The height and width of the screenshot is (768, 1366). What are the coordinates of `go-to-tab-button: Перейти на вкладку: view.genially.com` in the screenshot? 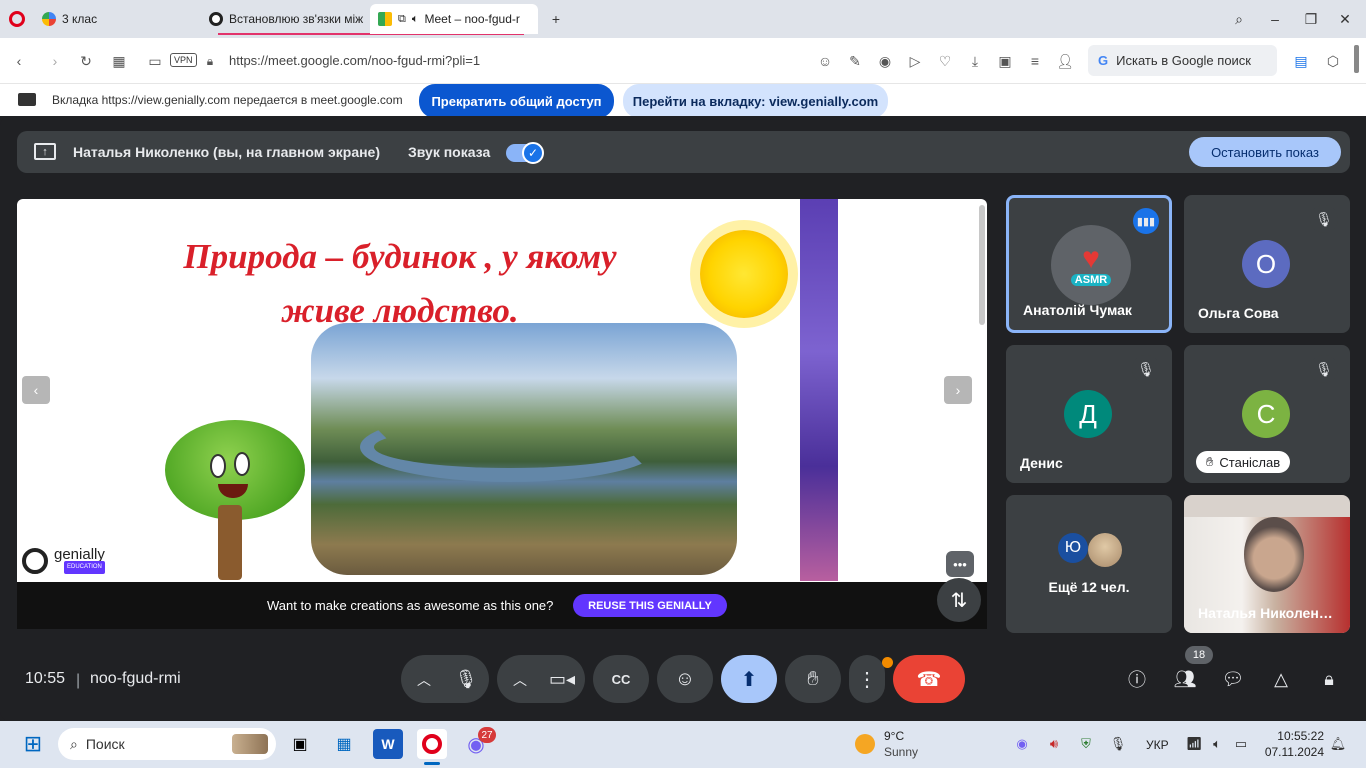 It's located at (755, 101).